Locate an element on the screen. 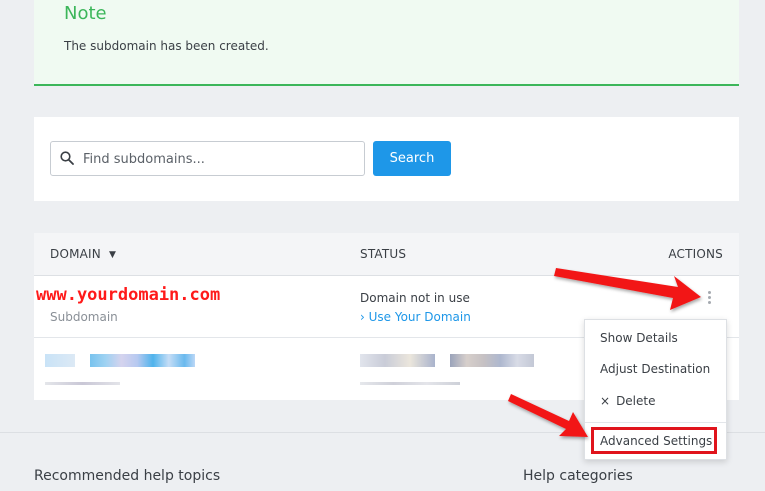 Image resolution: width=765 pixels, height=491 pixels. use-your-domain-link: › Use Your Domain is located at coordinates (415, 317).